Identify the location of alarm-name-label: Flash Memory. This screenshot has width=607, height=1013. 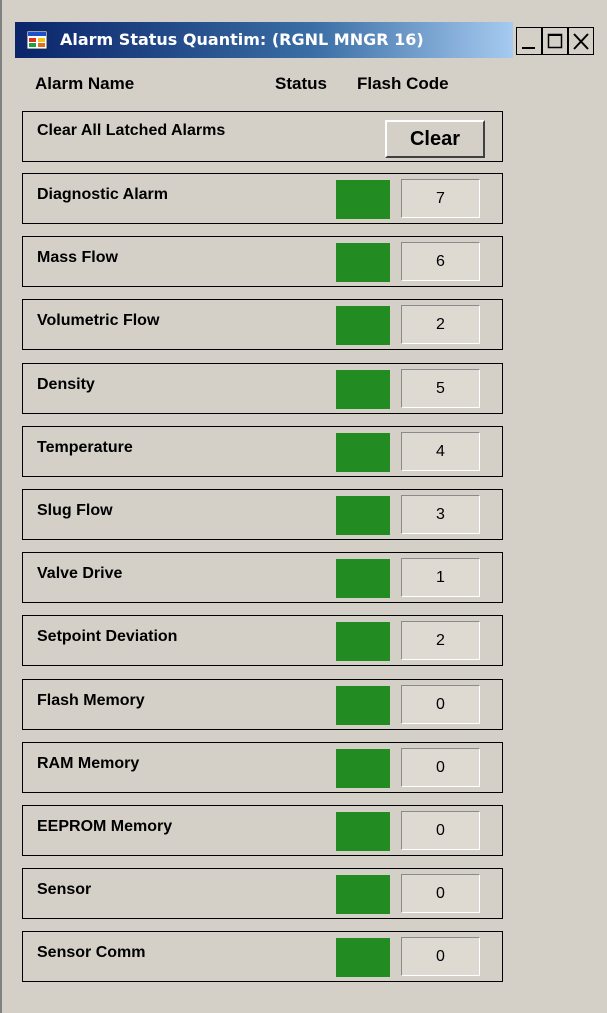
(91, 700).